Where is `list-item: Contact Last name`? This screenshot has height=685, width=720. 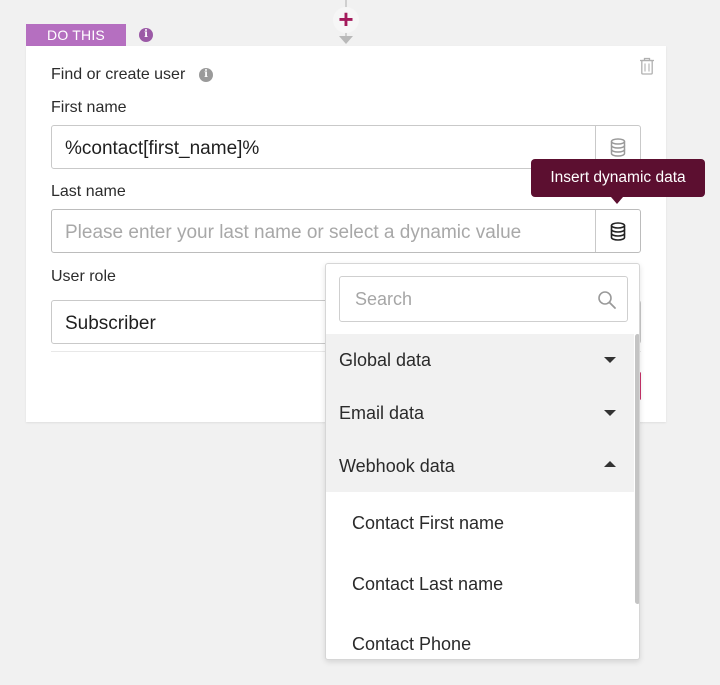
list-item: Contact Last name is located at coordinates (480, 584).